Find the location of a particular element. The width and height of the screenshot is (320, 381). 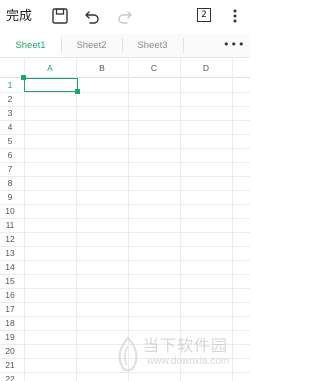

tab-sheet2: Sheet2 is located at coordinates (91, 45).